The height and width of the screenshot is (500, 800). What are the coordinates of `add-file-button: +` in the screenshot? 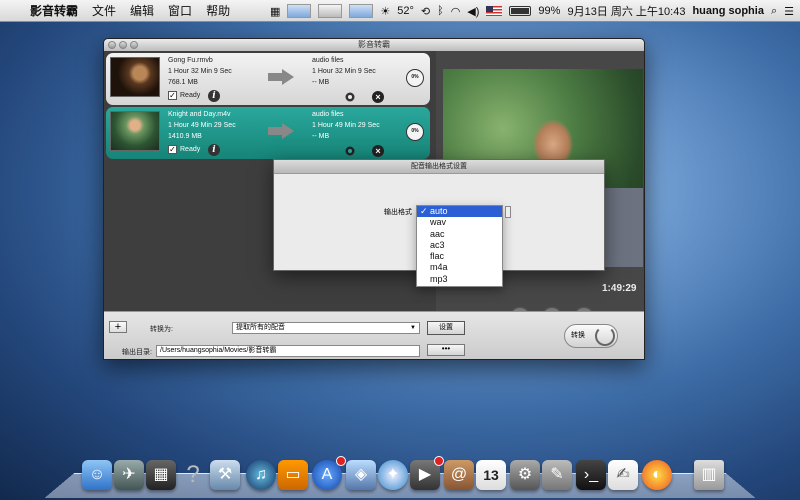 It's located at (118, 327).